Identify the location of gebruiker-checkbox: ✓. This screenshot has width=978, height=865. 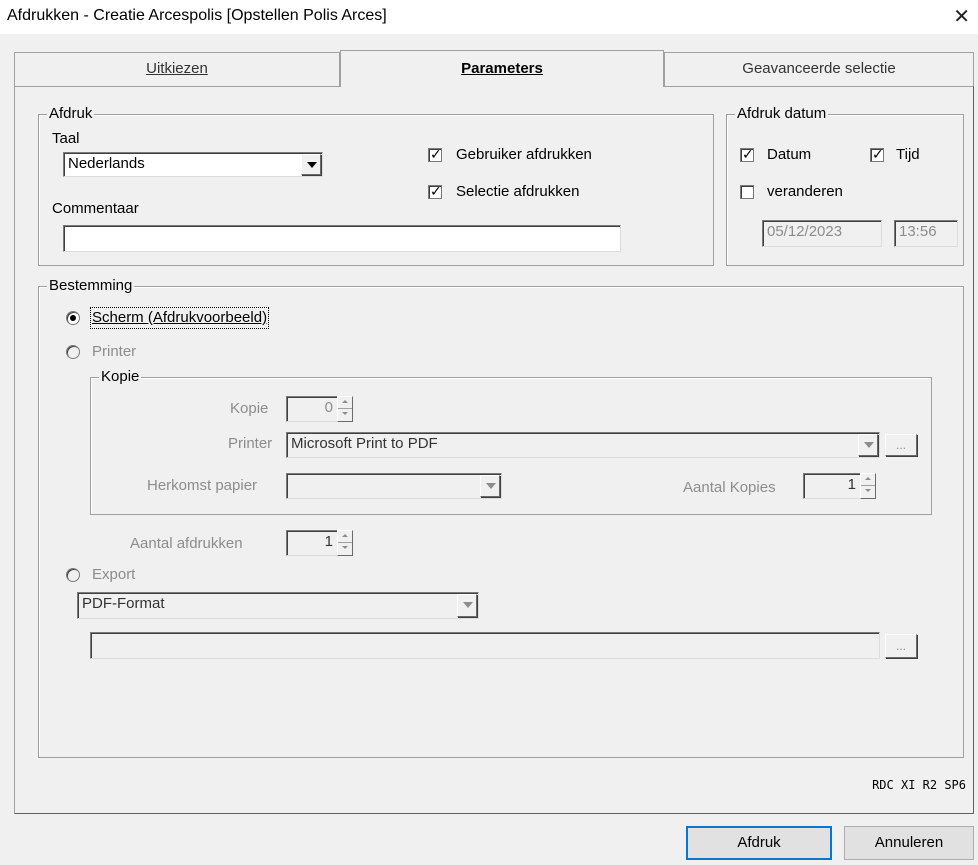
(435, 154).